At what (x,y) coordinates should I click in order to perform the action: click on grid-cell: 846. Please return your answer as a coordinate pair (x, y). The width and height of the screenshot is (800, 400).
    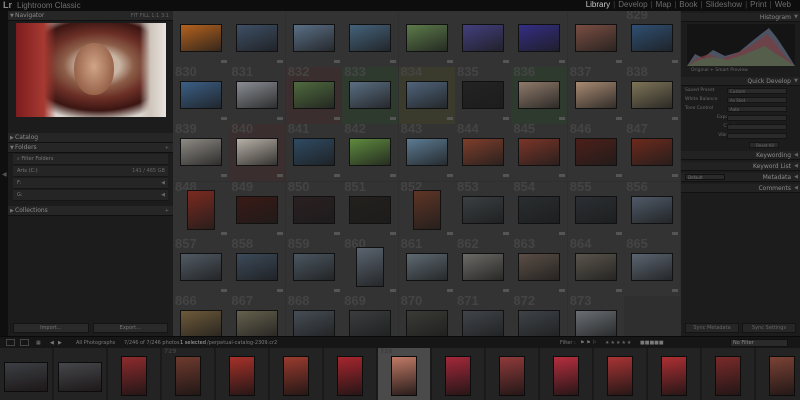
    Looking at the image, I should click on (595, 151).